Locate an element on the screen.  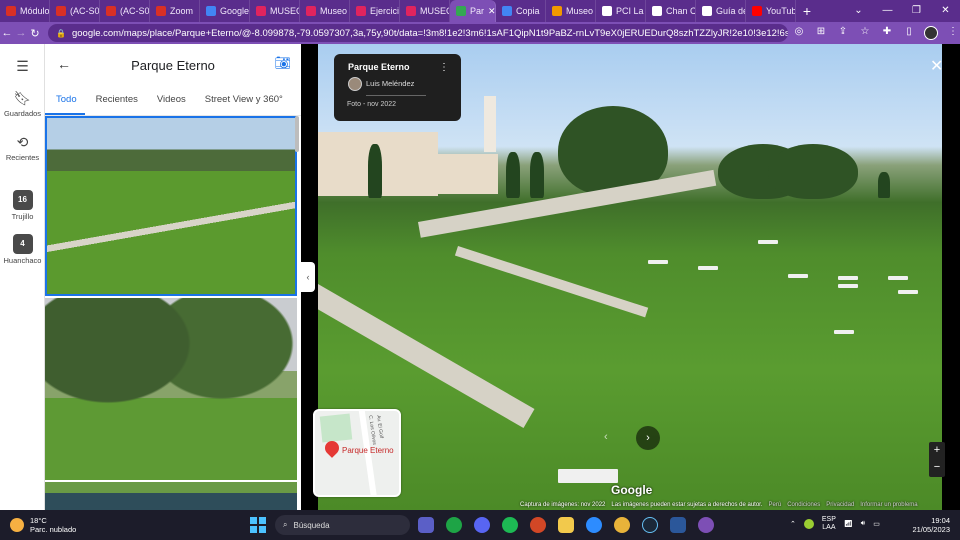
browser-tab: Guía de is located at coordinates (721, 11).